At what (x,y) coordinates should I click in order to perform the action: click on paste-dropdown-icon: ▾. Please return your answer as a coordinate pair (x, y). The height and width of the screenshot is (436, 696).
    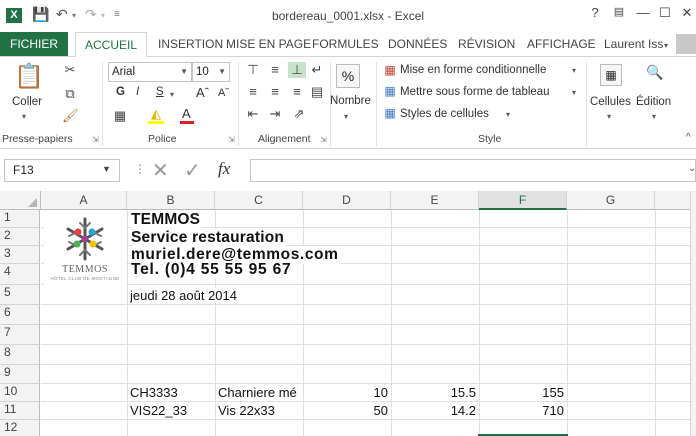
    Looking at the image, I should click on (24, 116).